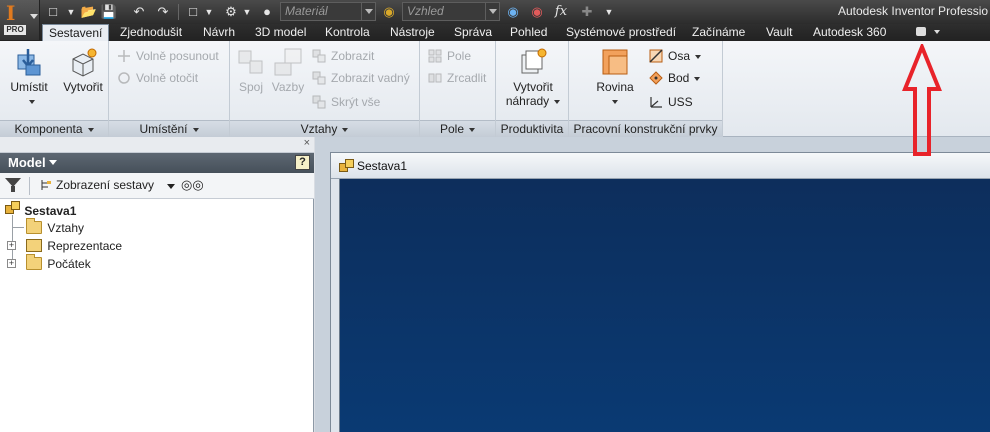  What do you see at coordinates (679, 78) in the screenshot?
I see `work-point-label: Bod` at bounding box center [679, 78].